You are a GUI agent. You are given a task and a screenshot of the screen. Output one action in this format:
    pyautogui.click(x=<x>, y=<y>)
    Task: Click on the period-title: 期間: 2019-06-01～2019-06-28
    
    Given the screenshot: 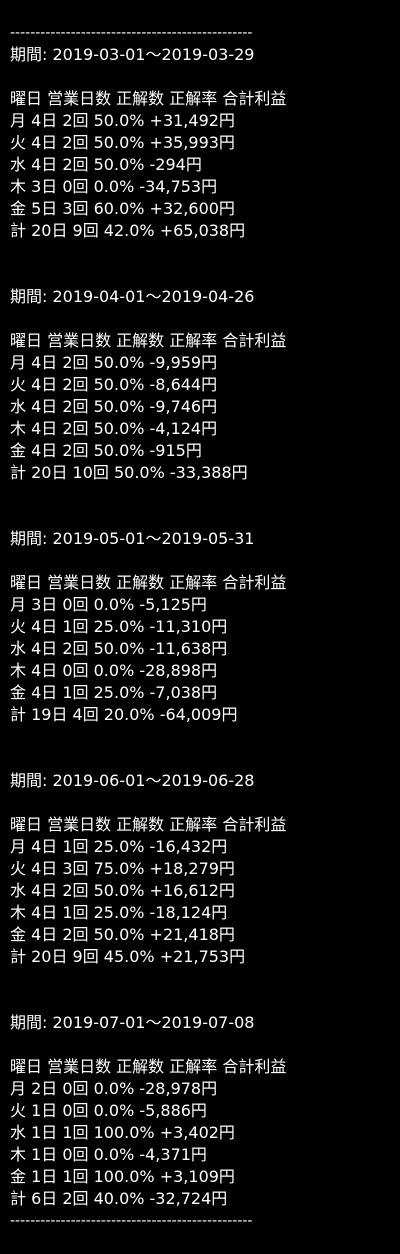 What is the action you would take?
    pyautogui.click(x=200, y=781)
    